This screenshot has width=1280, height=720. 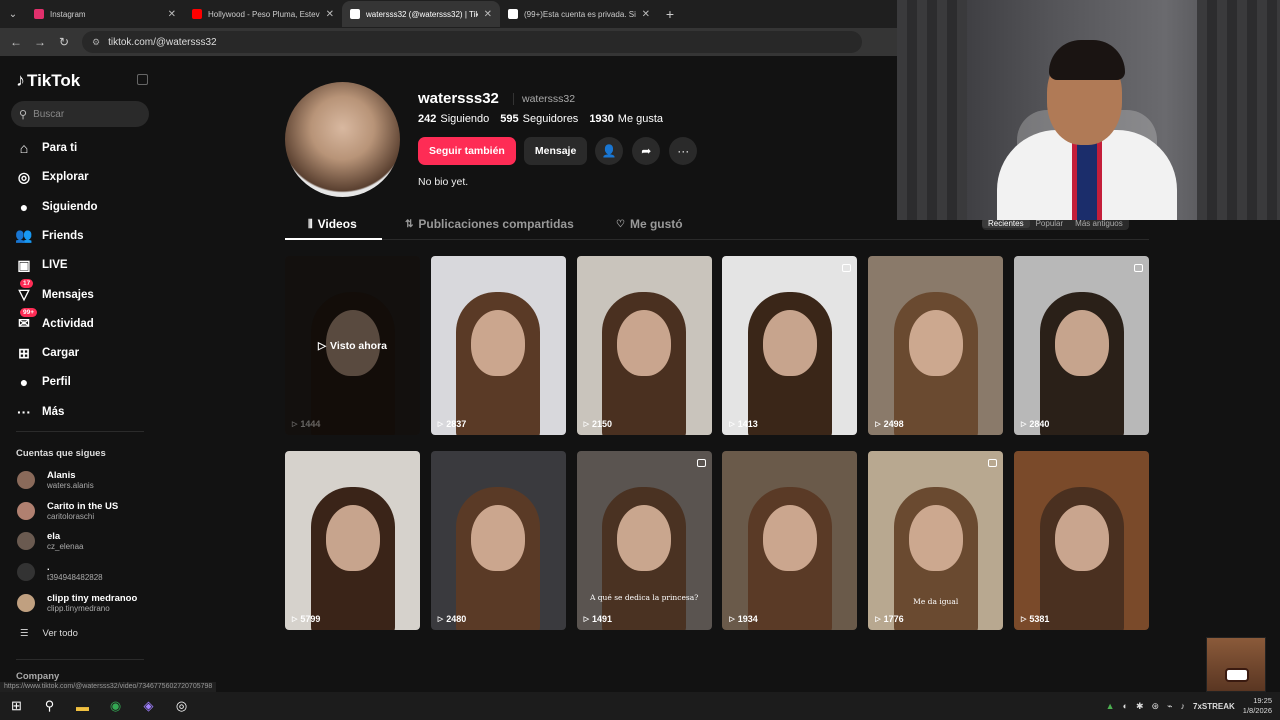 What do you see at coordinates (13, 14) in the screenshot?
I see `tab-search-menu-icon: ⌄` at bounding box center [13, 14].